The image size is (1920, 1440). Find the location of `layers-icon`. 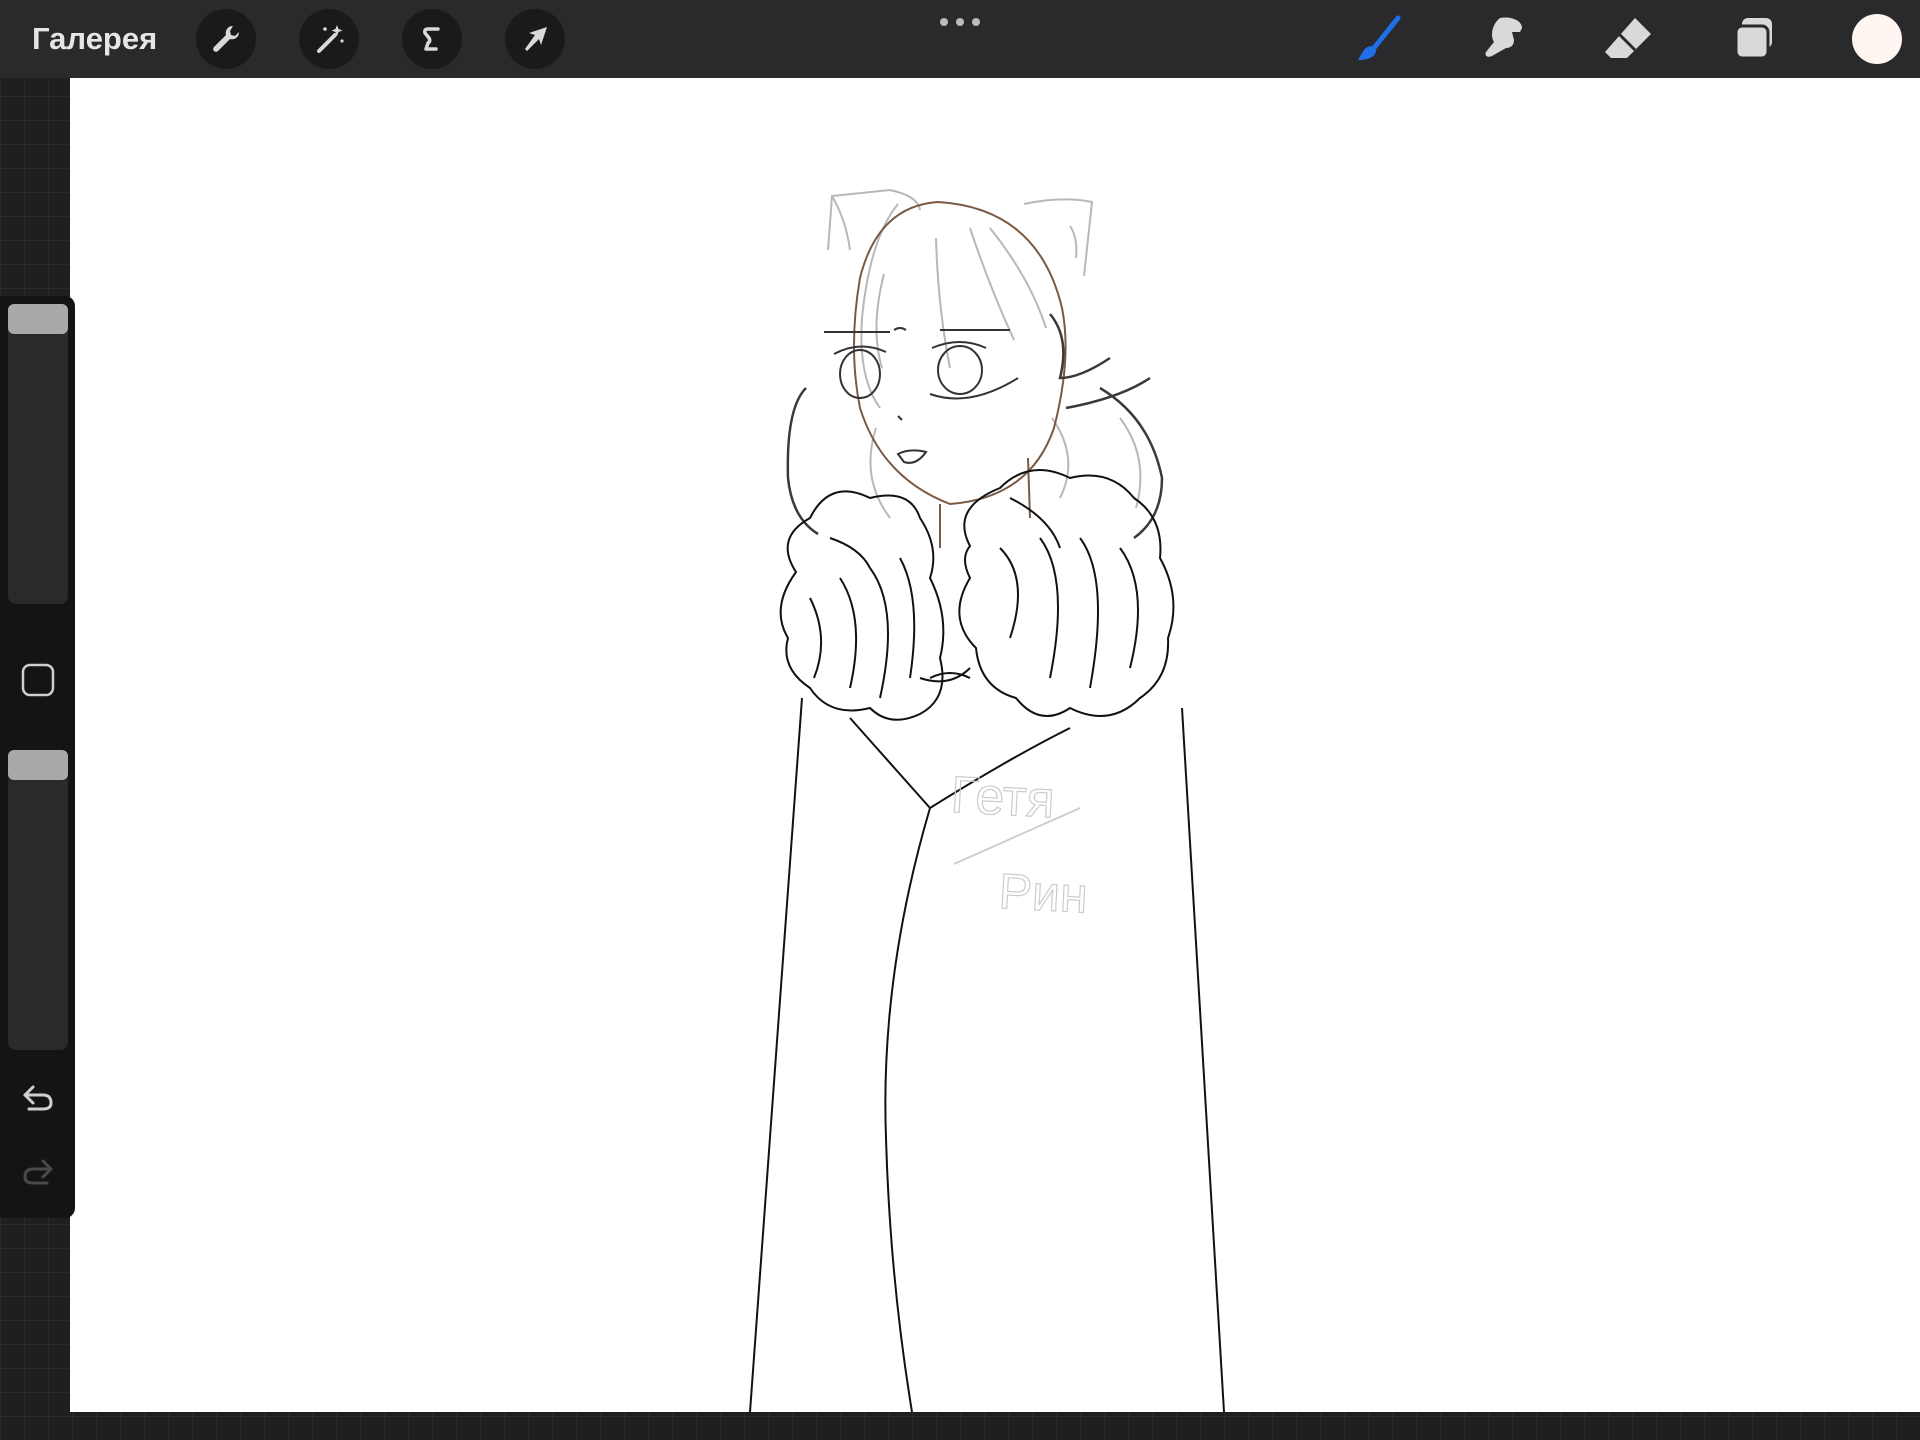

layers-icon is located at coordinates (1753, 39).